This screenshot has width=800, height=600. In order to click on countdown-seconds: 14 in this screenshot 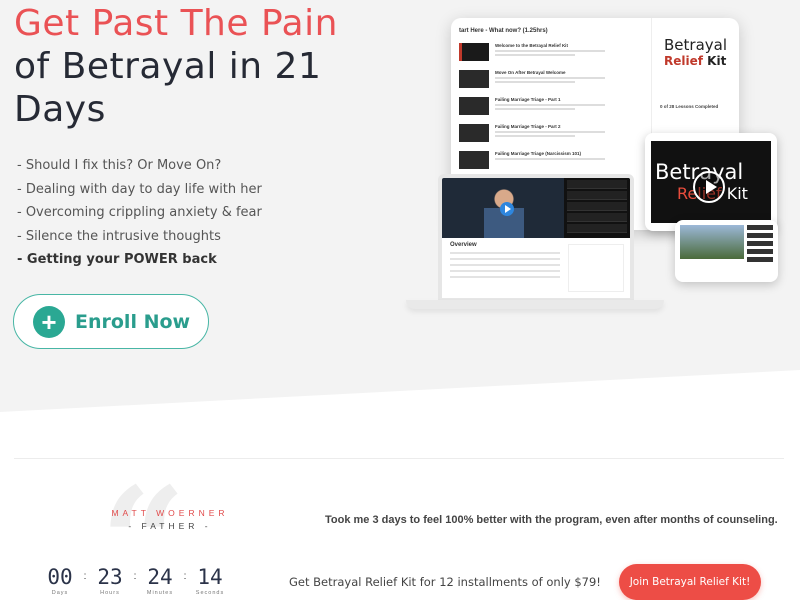, I will do `click(210, 577)`.